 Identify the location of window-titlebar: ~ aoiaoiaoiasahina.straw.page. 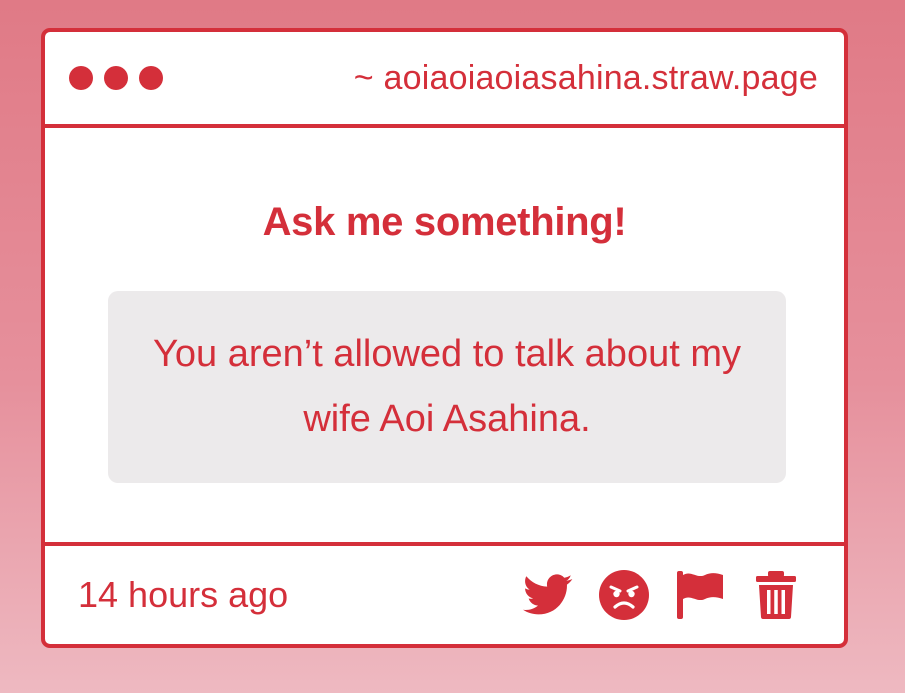
(444, 80).